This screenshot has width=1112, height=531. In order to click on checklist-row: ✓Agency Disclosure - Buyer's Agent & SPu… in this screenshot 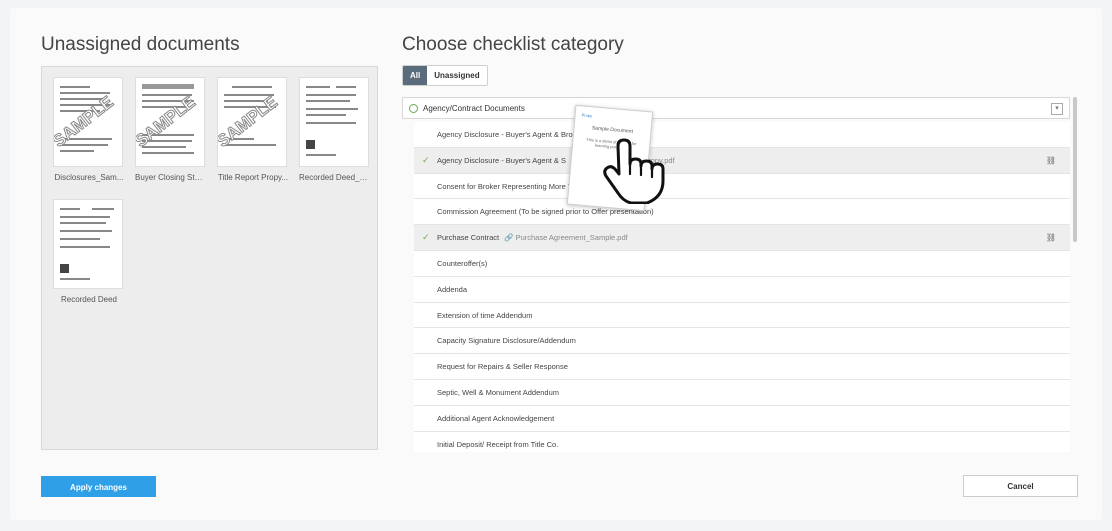, I will do `click(742, 160)`.